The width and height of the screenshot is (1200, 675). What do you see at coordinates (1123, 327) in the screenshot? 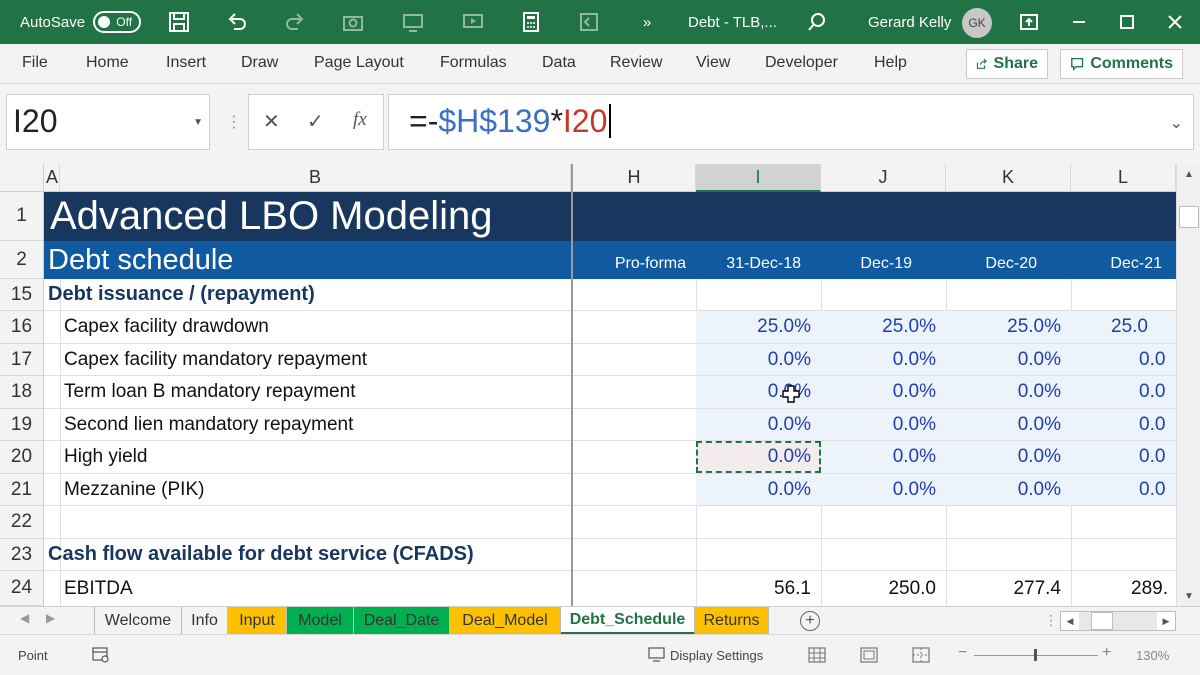
I see `cell-l16: 25.0` at bounding box center [1123, 327].